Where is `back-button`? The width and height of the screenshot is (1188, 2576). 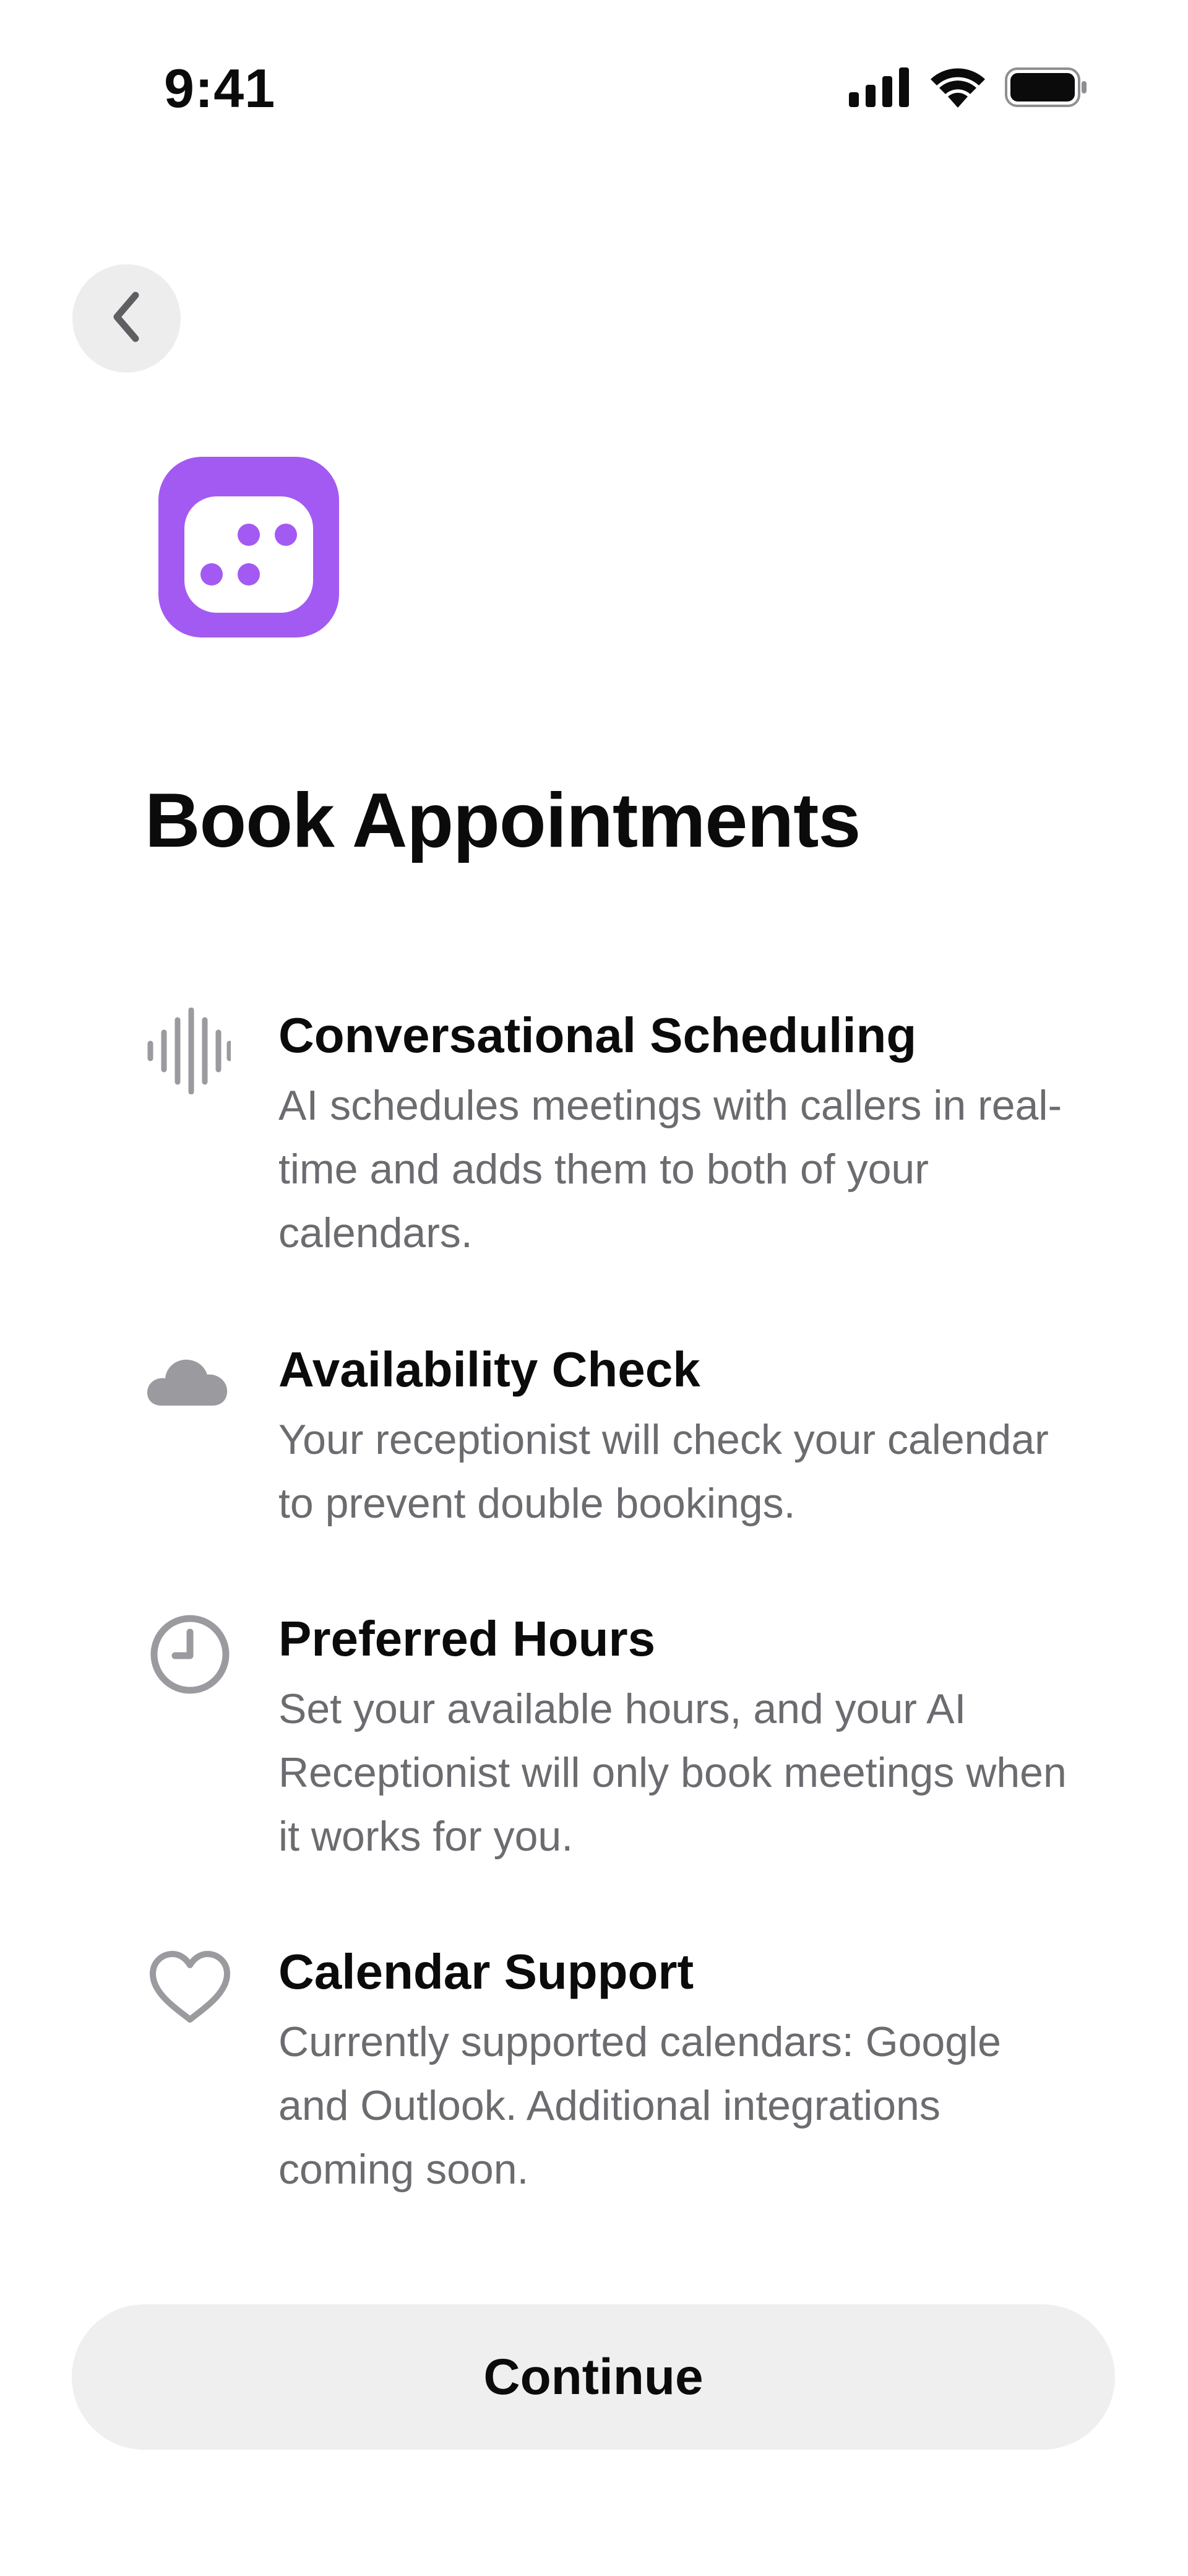 back-button is located at coordinates (126, 318).